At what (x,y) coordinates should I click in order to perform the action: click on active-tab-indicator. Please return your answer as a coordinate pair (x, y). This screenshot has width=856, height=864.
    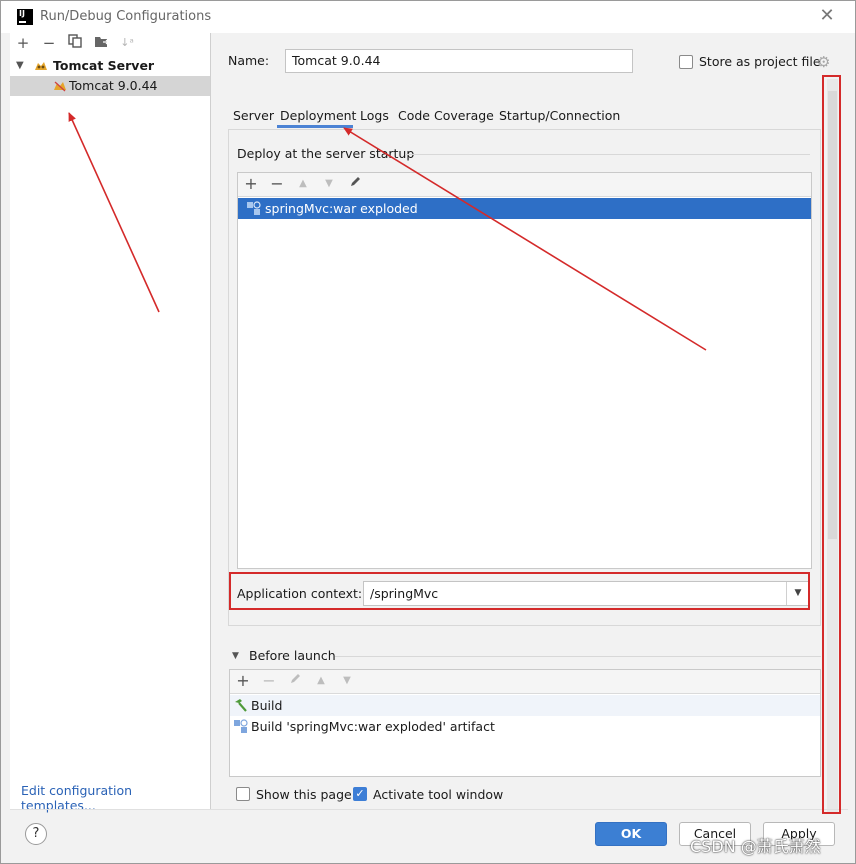
    Looking at the image, I should click on (315, 126).